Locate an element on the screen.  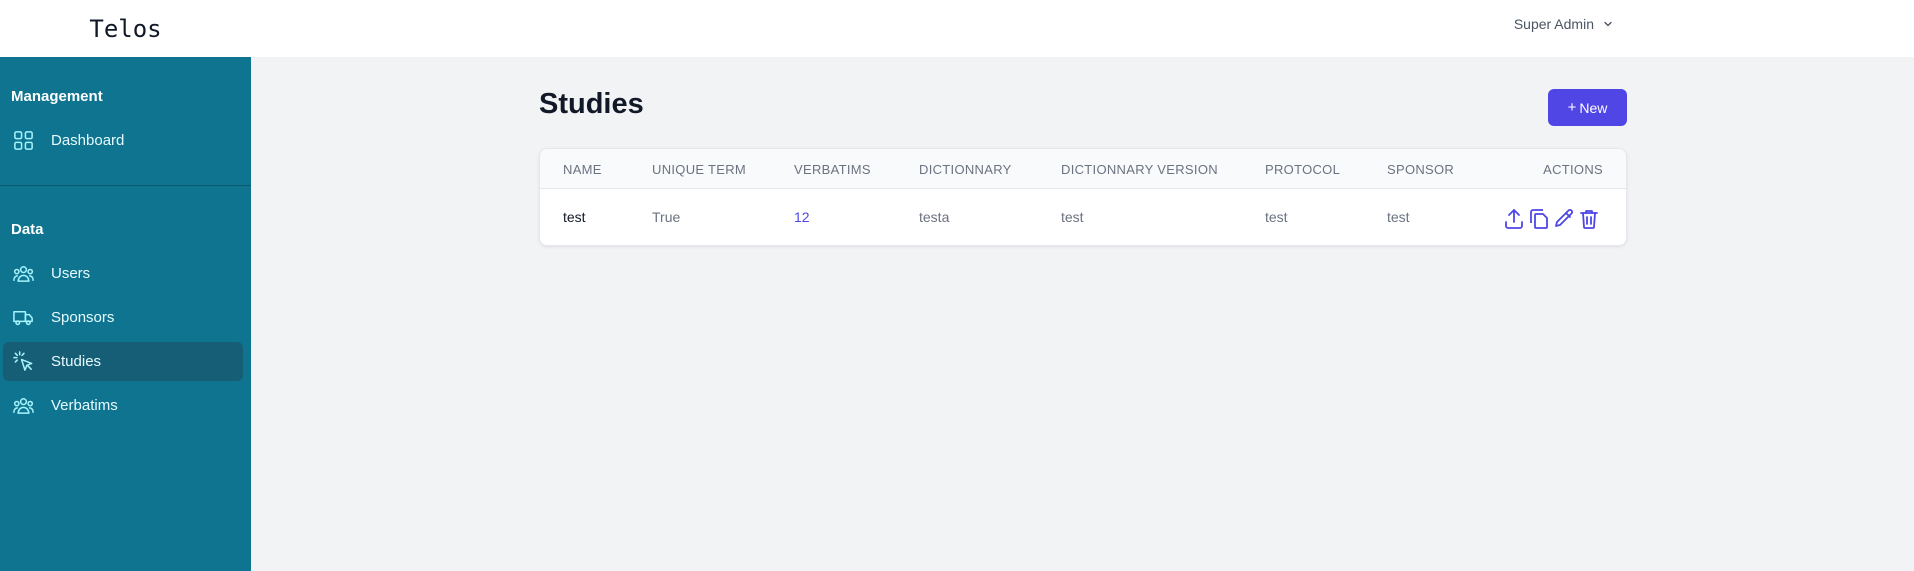
sidebar-item-label: Studies is located at coordinates (76, 361).